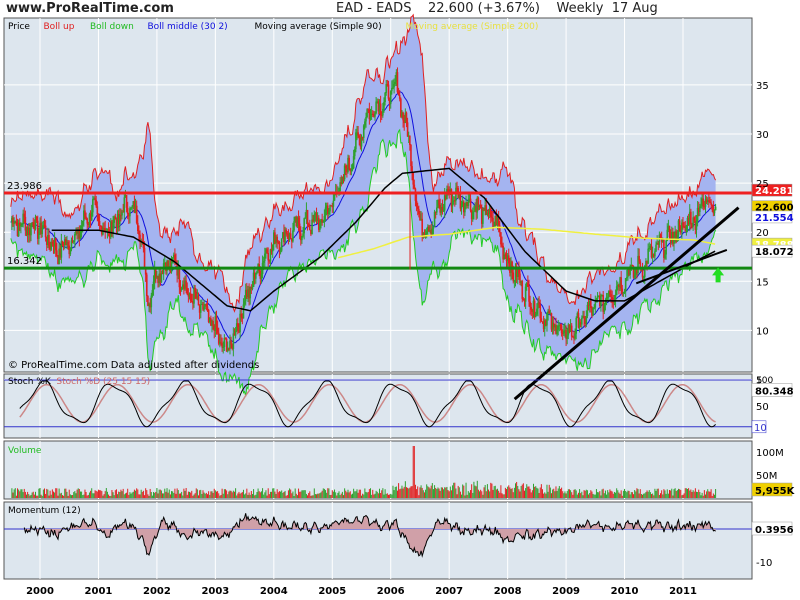  Describe the element at coordinates (472, 27) in the screenshot. I see `price-legend-item: Moving average (Simple 200)` at that location.